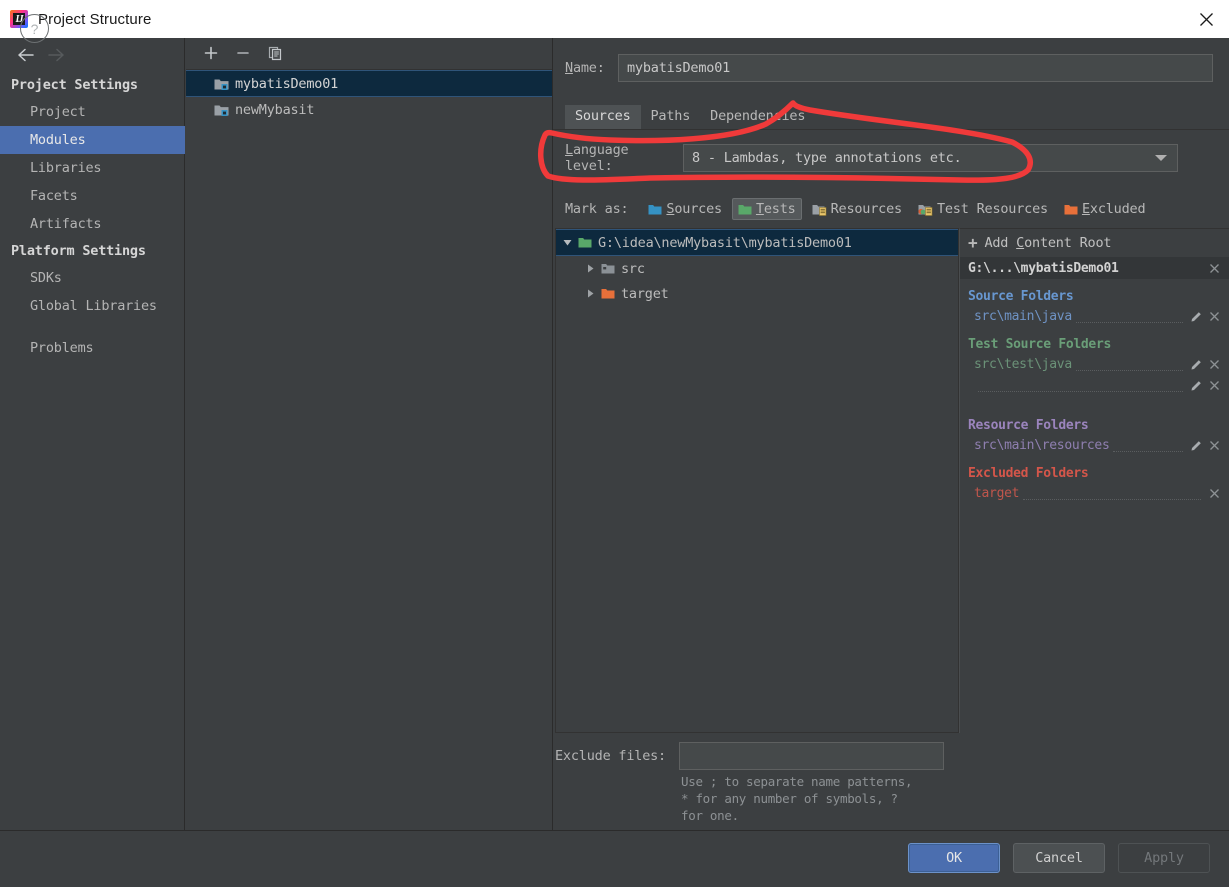 This screenshot has height=887, width=1229. I want to click on tree-row-label: src, so click(633, 268).